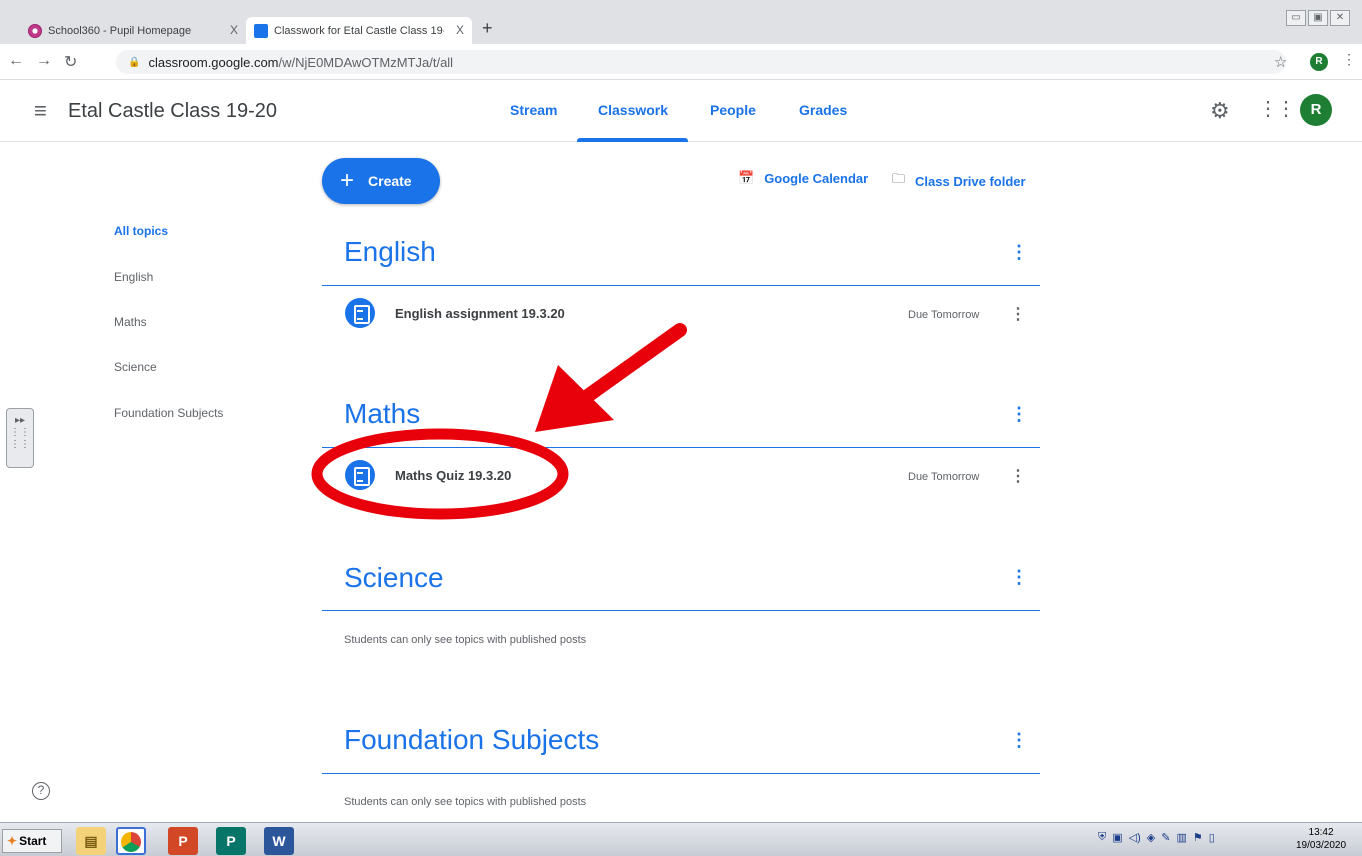 This screenshot has width=1362, height=856. I want to click on chrome-icon, so click(131, 841).